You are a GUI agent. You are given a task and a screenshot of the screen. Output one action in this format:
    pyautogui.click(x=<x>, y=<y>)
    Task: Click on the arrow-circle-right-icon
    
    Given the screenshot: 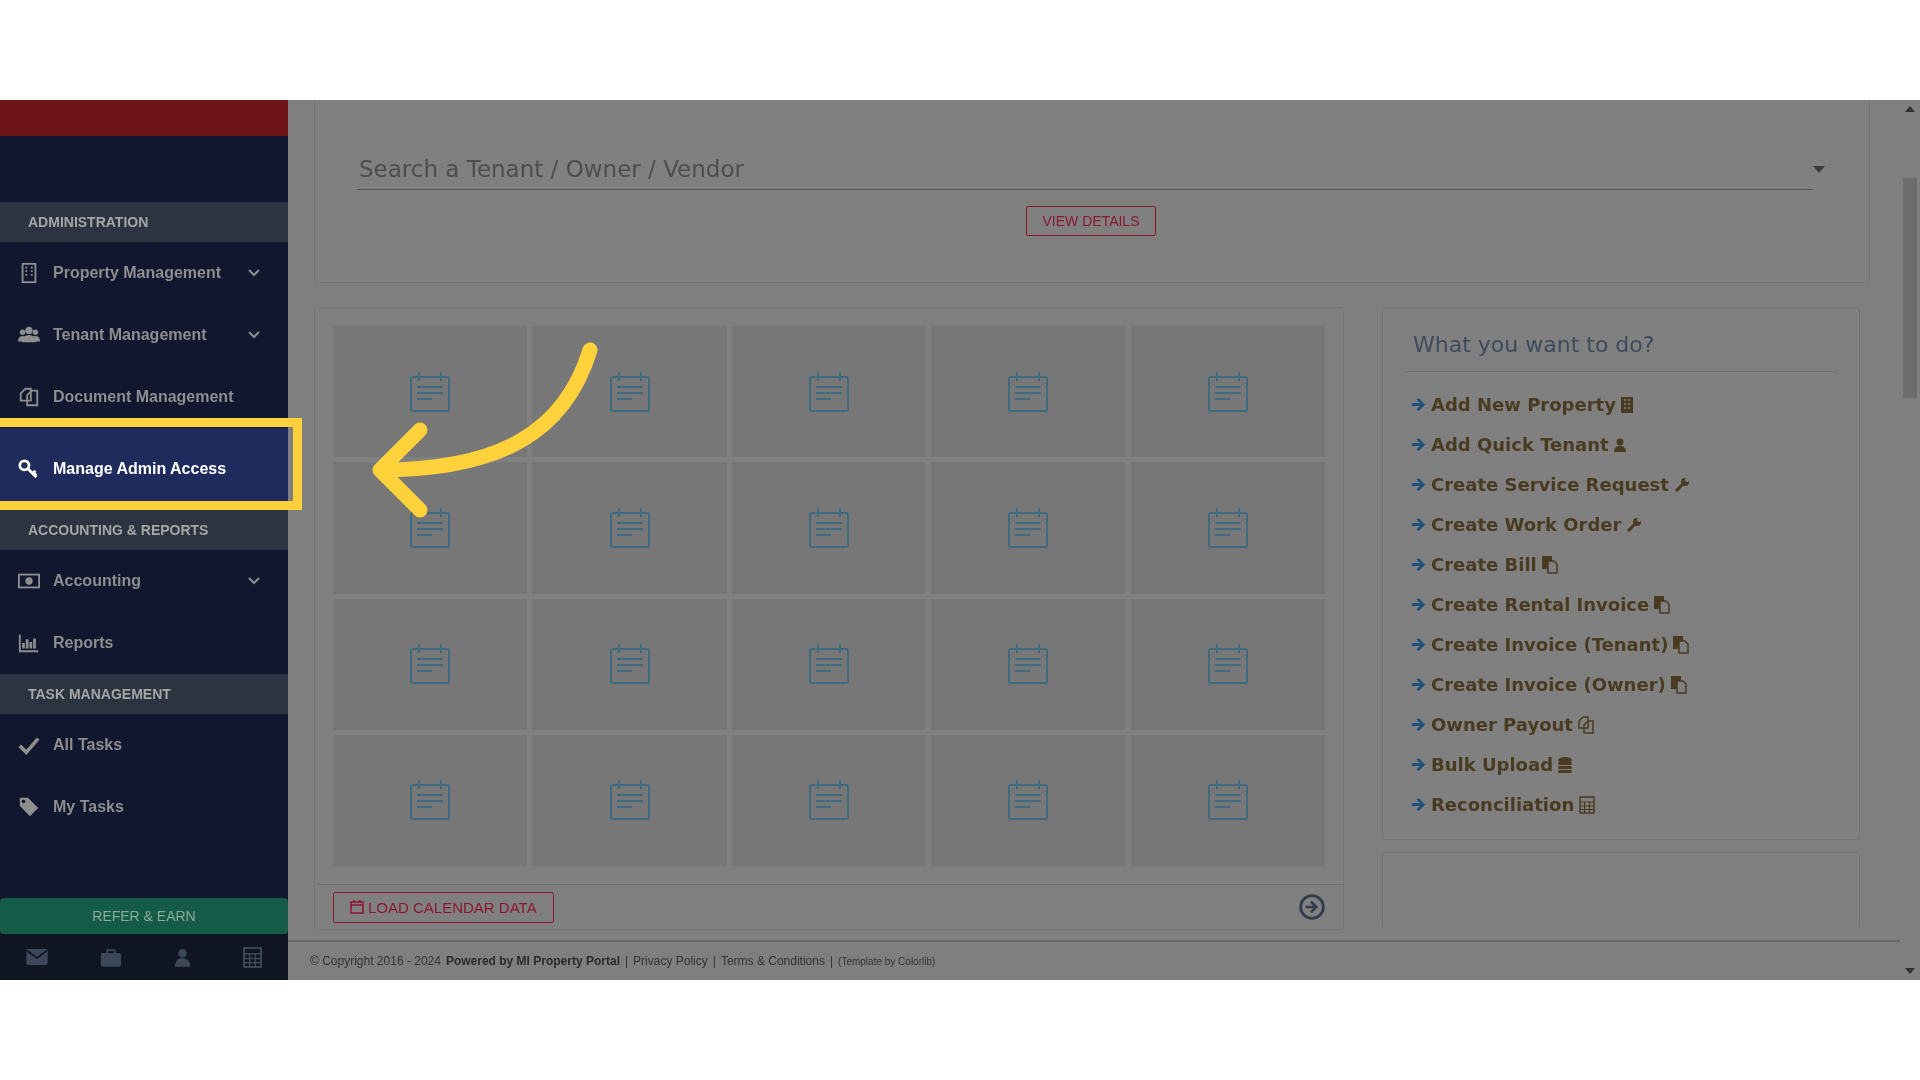 What is the action you would take?
    pyautogui.click(x=1312, y=907)
    